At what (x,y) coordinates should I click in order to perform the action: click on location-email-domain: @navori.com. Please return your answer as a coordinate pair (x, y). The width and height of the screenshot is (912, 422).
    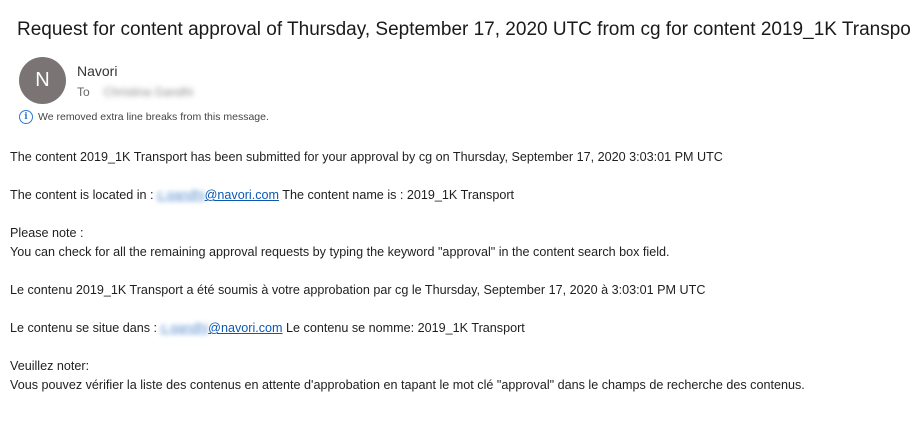
    Looking at the image, I should click on (242, 195).